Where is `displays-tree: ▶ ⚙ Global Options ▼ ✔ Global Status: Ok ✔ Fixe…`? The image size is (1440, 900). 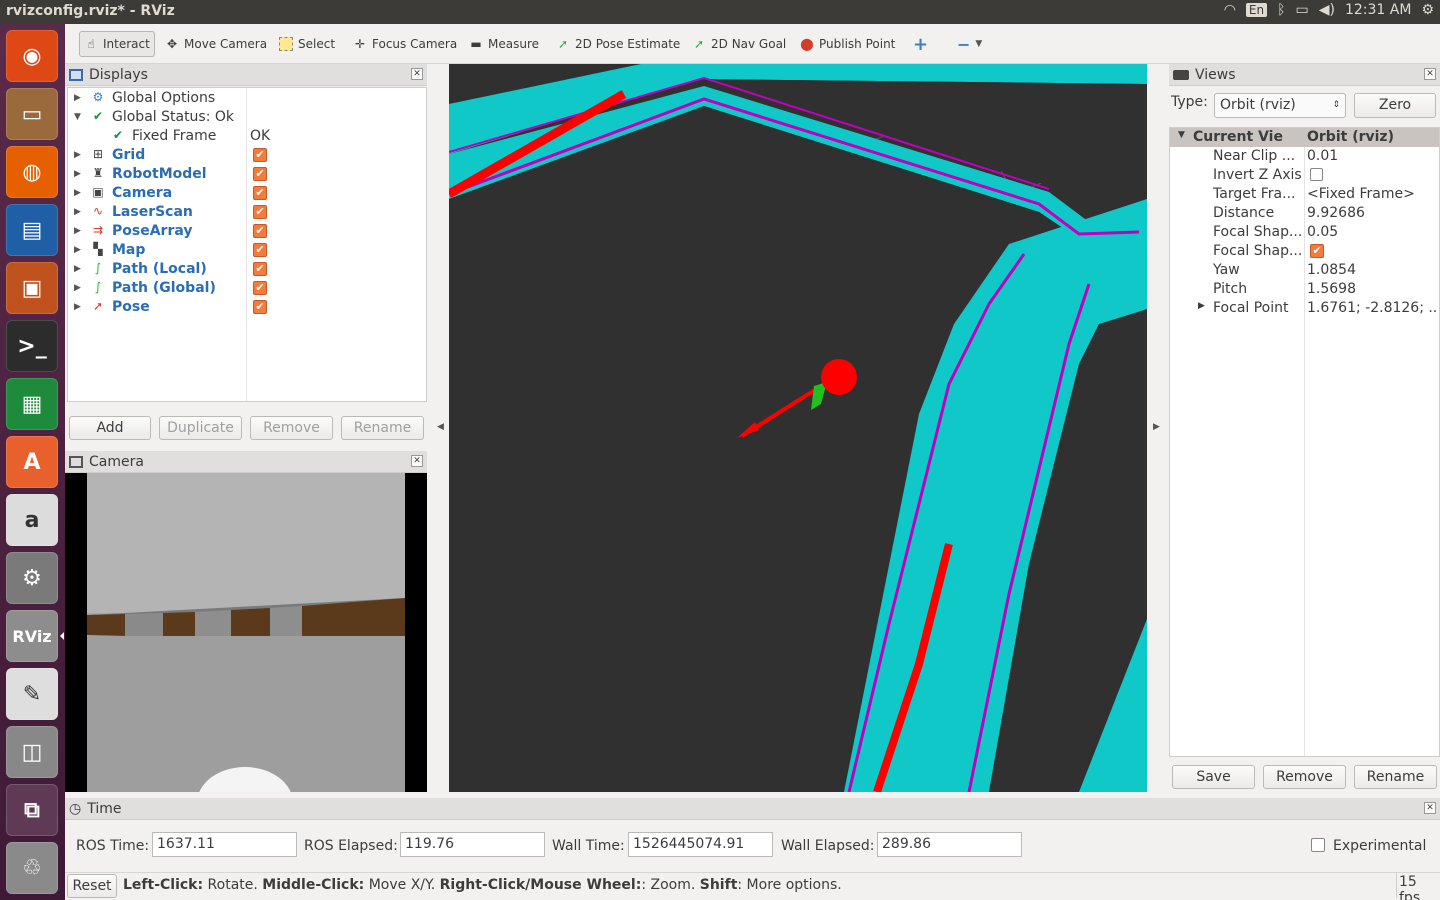 displays-tree: ▶ ⚙ Global Options ▼ ✔ Global Status: Ok ✔ Fixe… is located at coordinates (247, 244).